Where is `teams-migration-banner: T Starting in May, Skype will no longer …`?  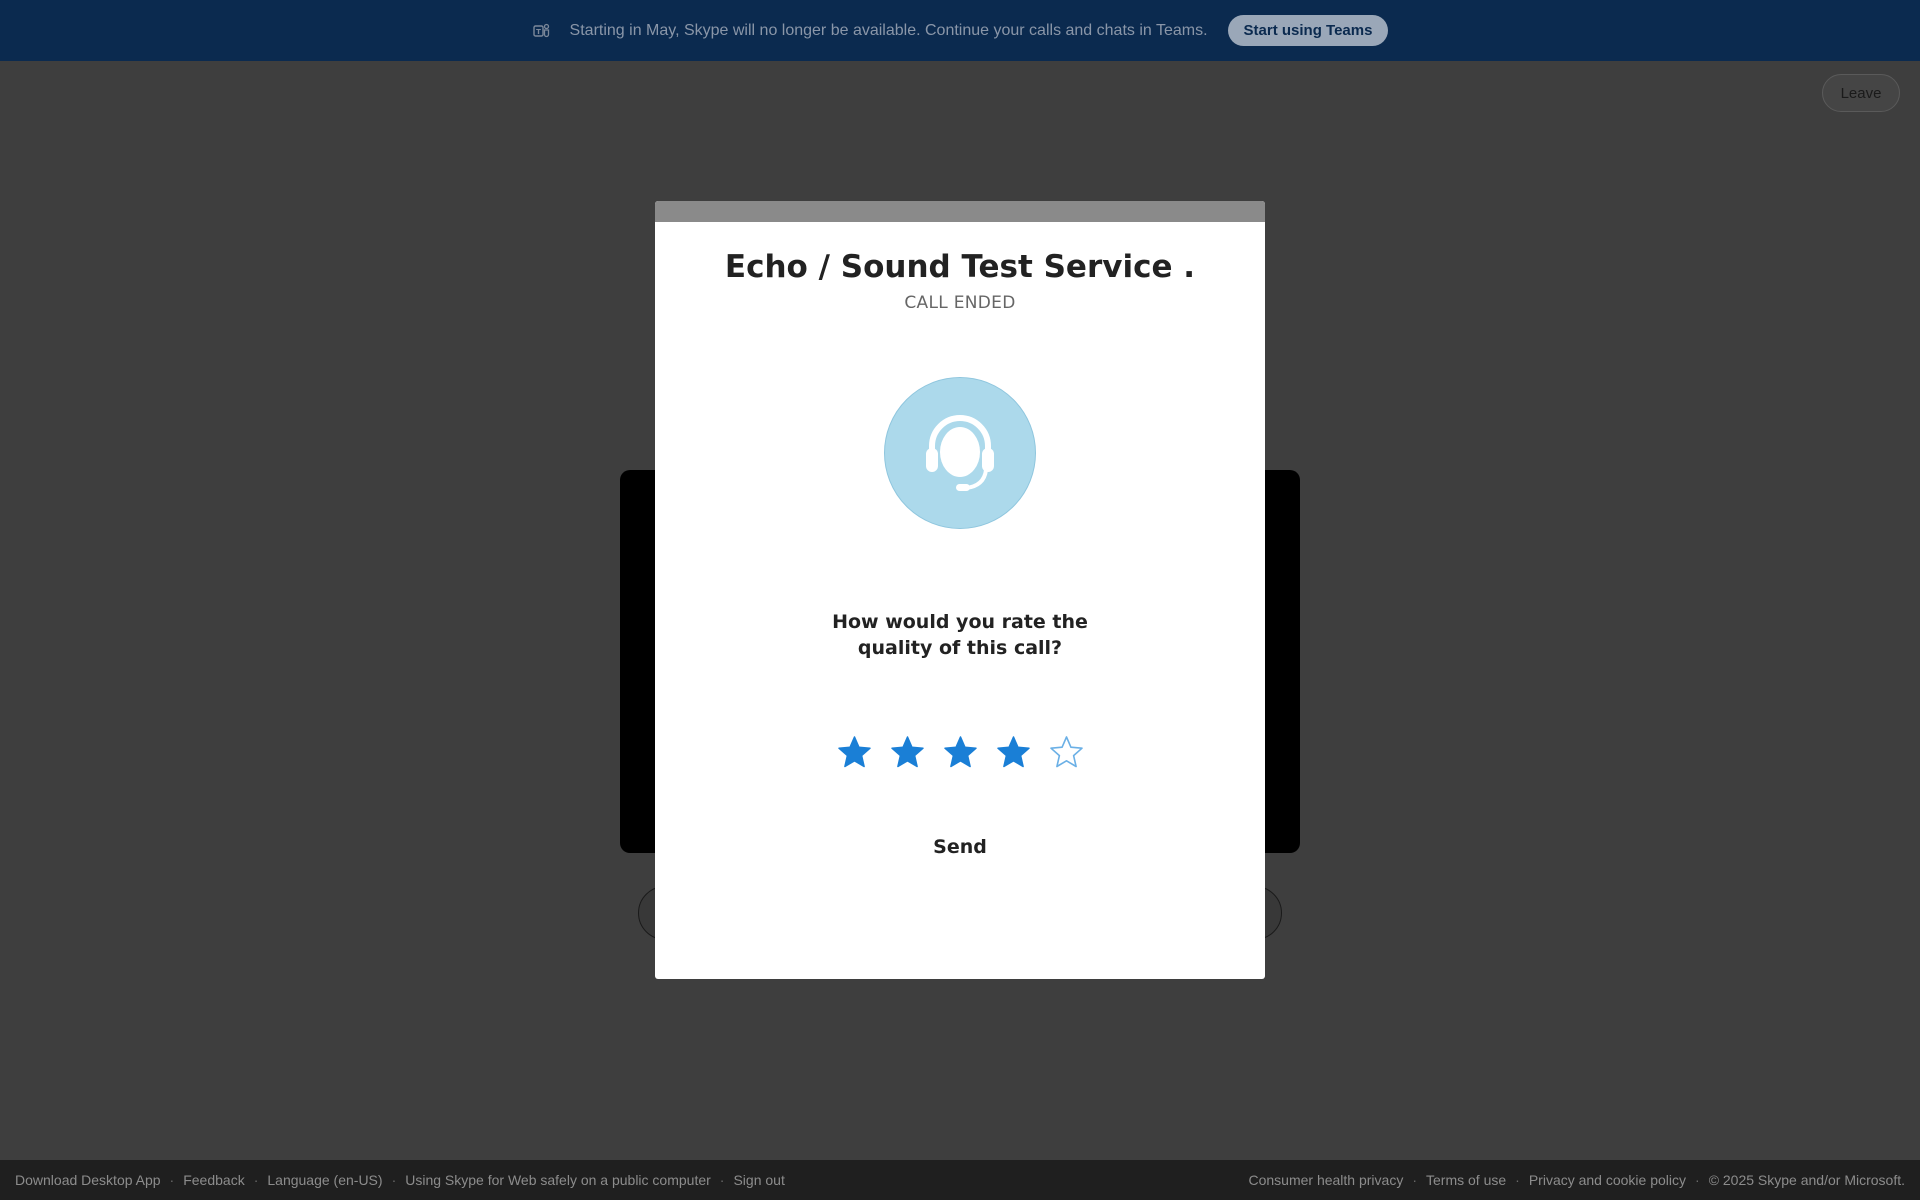 teams-migration-banner: T Starting in May, Skype will no longer … is located at coordinates (960, 30).